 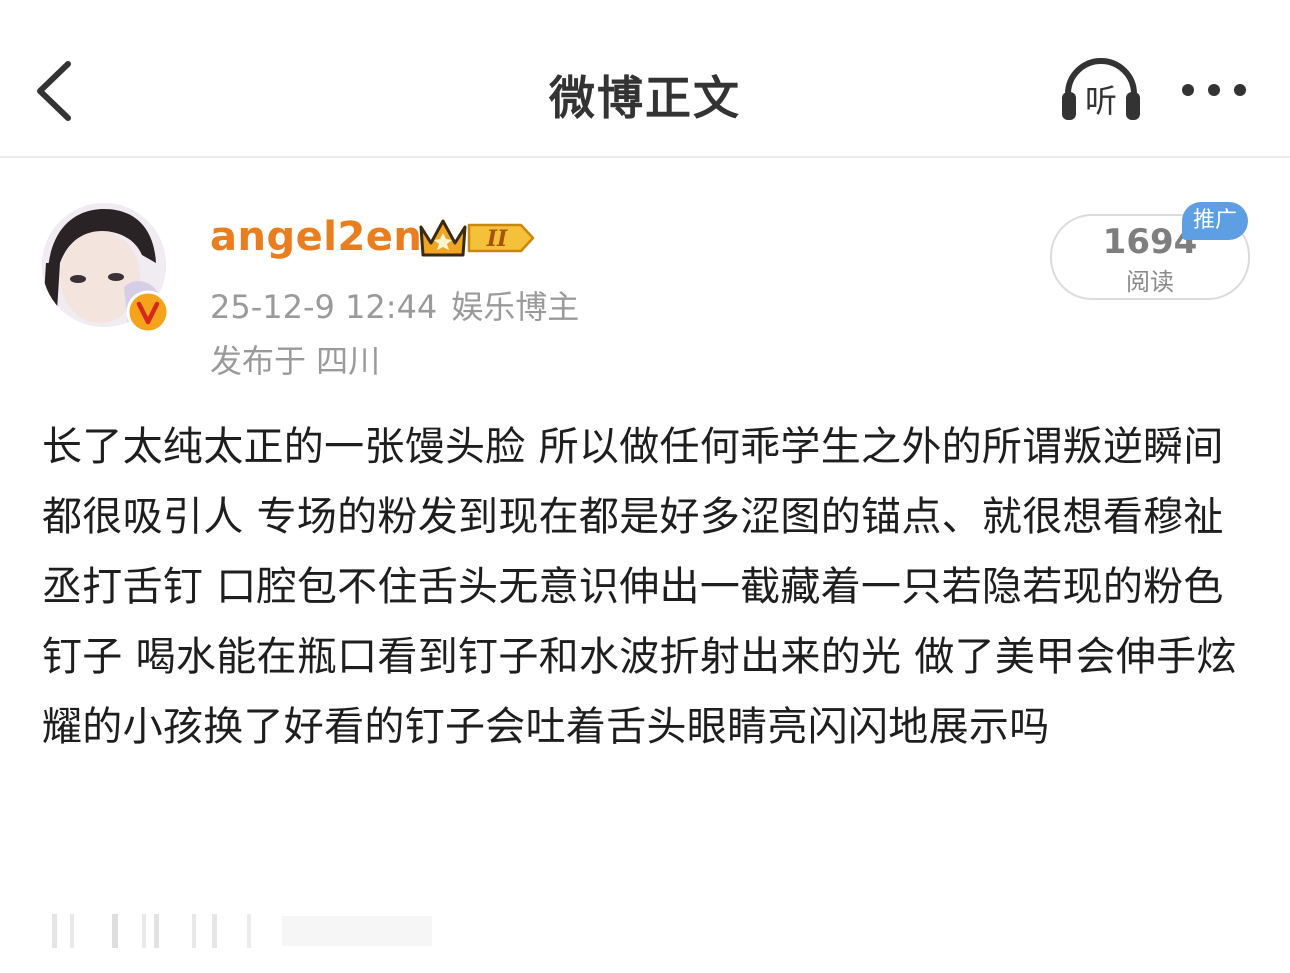 What do you see at coordinates (242, 930) in the screenshot?
I see `faded-content-strip` at bounding box center [242, 930].